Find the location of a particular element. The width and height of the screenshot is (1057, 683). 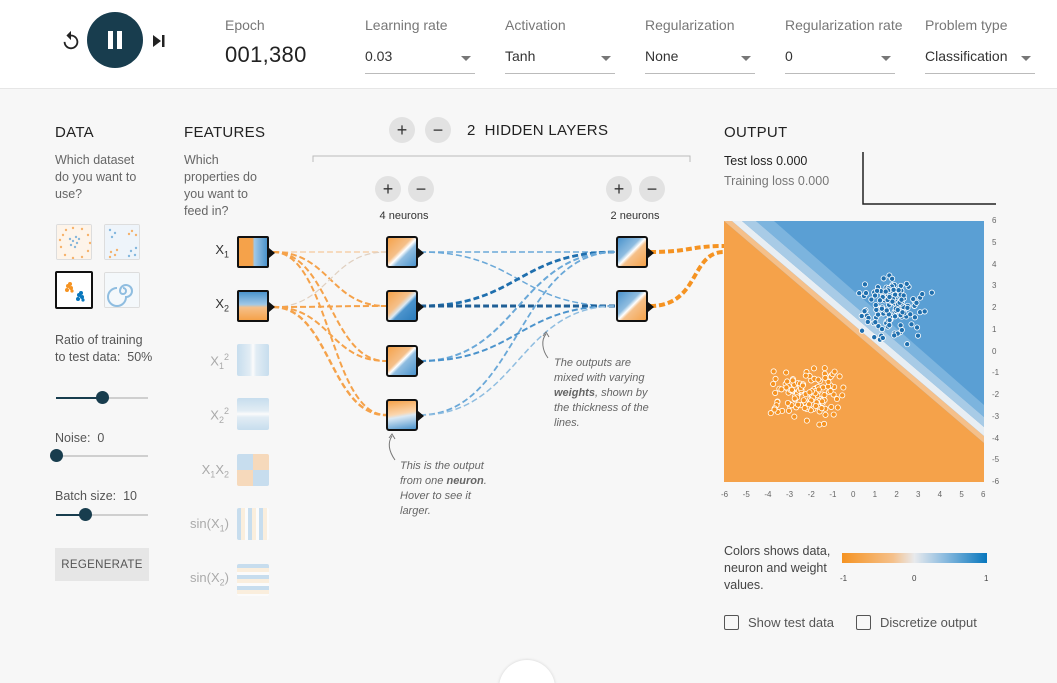

y-tick: 3 is located at coordinates (994, 286).